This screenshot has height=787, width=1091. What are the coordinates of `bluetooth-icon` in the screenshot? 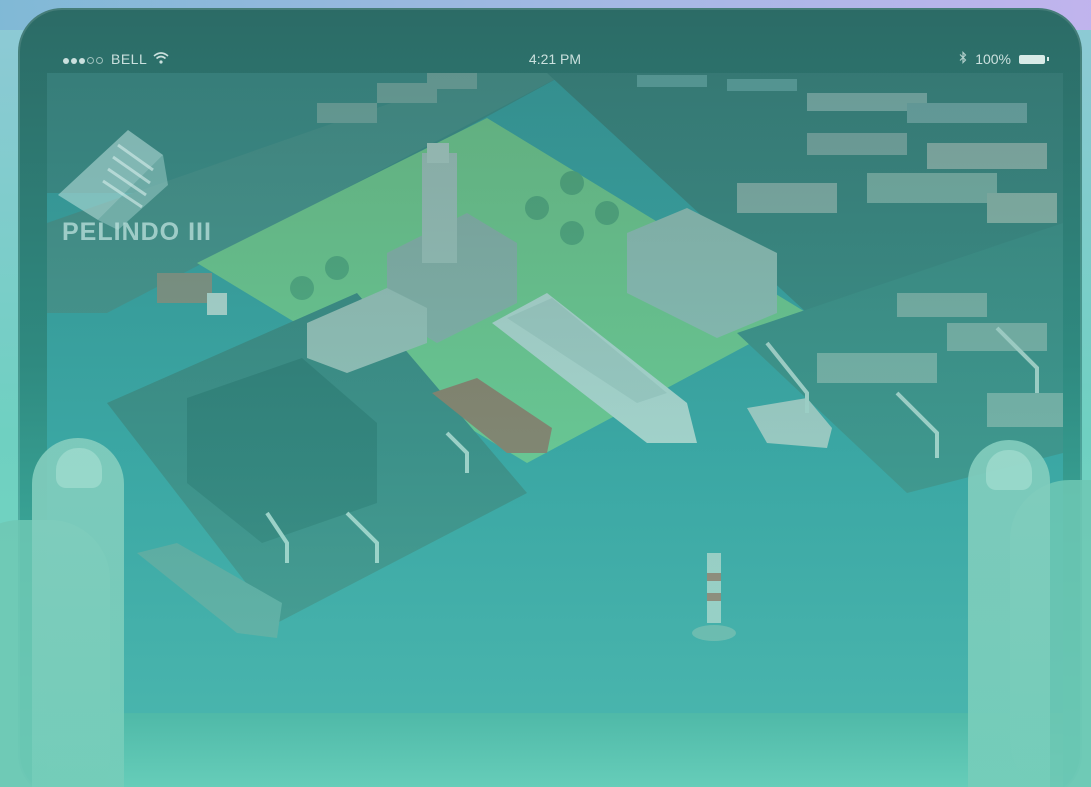 It's located at (963, 59).